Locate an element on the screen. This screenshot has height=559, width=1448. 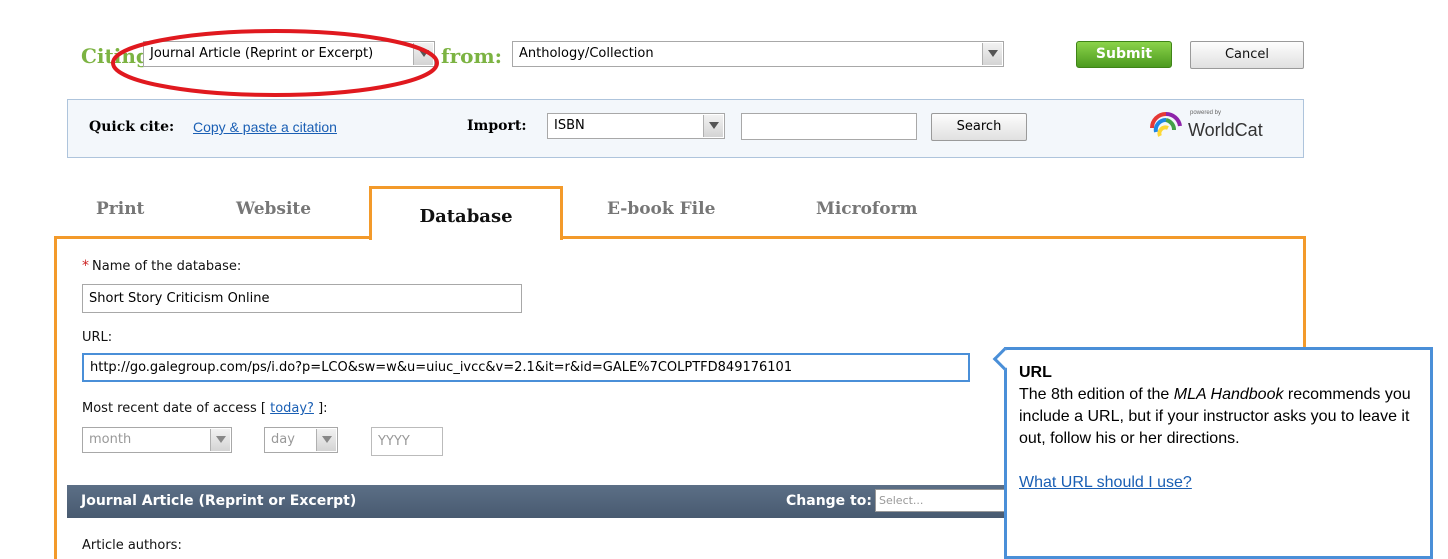
import-label: Import: is located at coordinates (497, 126).